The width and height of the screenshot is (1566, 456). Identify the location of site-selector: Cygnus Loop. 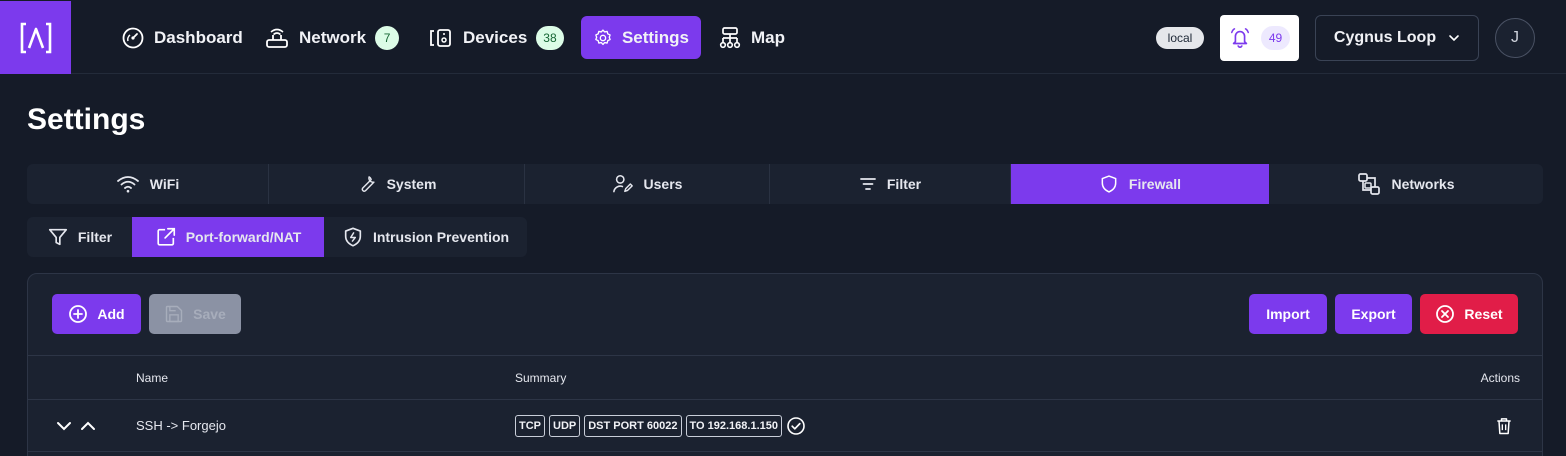
(1397, 38).